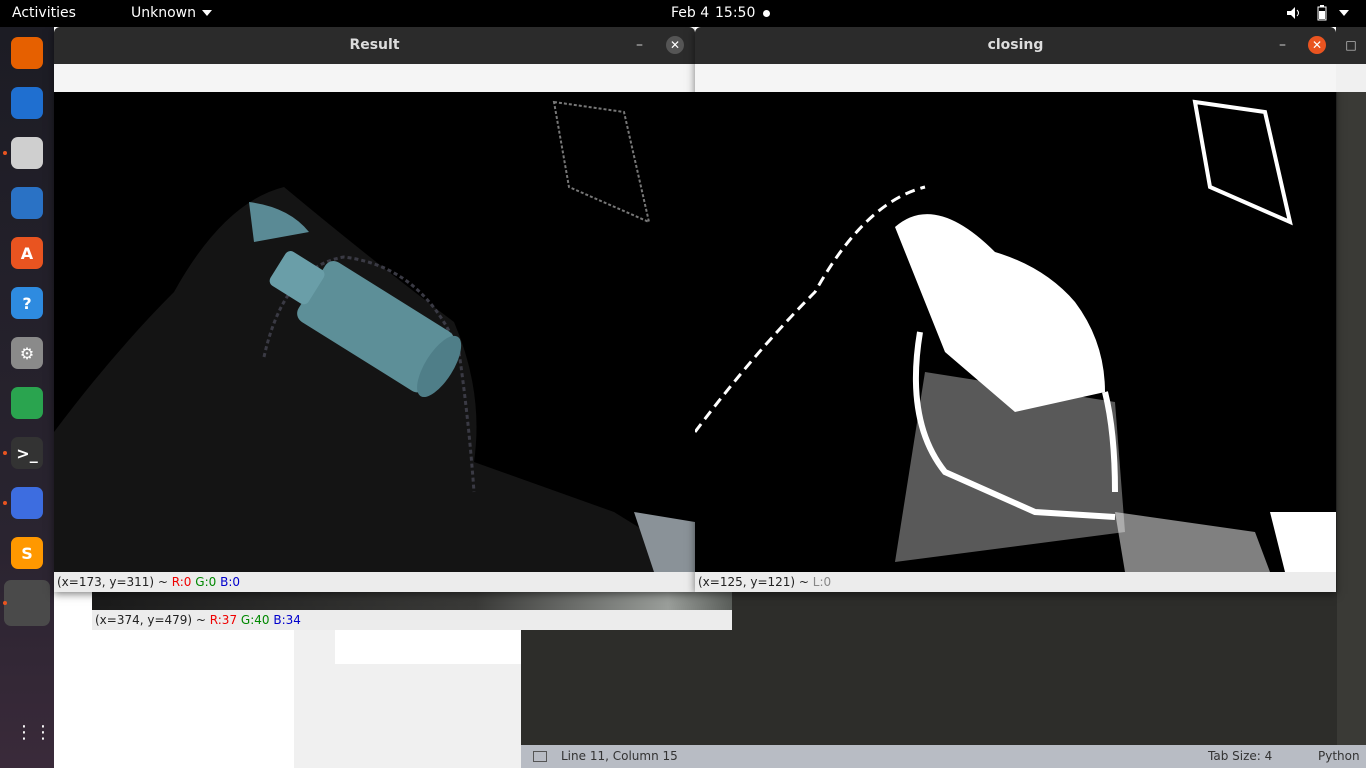  What do you see at coordinates (181, 582) in the screenshot?
I see `red-value: R:0` at bounding box center [181, 582].